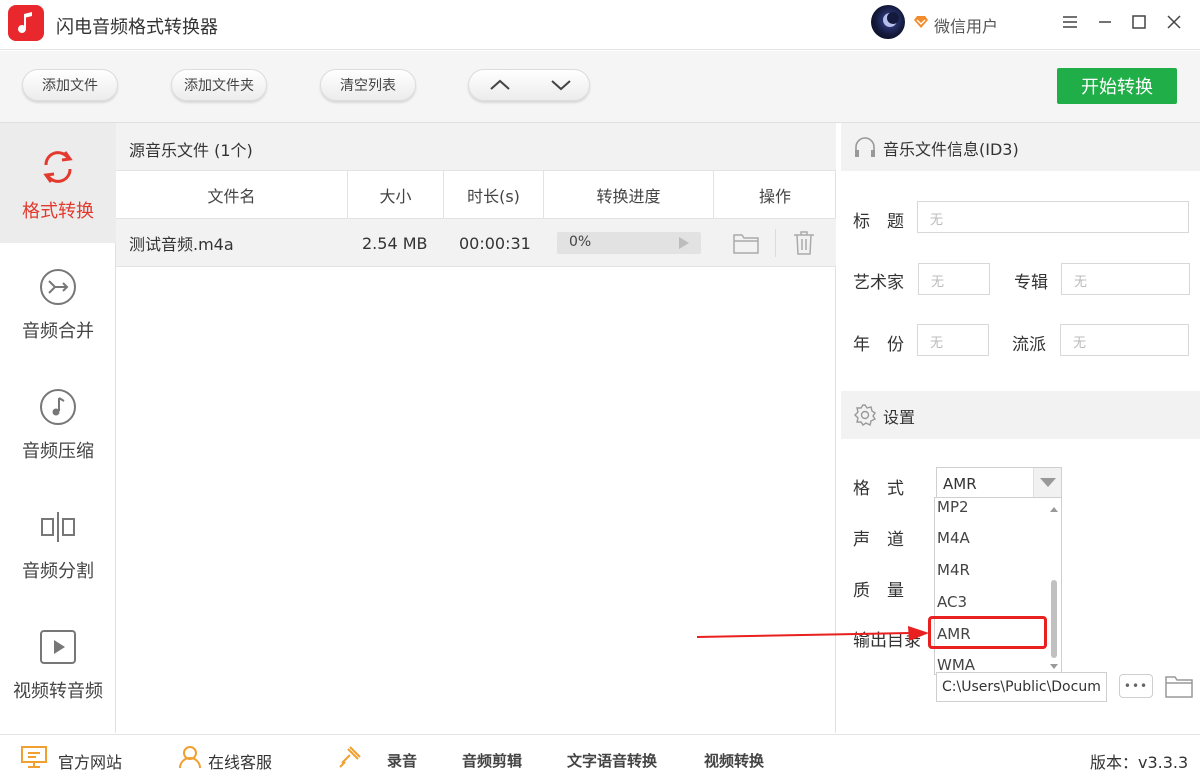 The height and width of the screenshot is (778, 1200). Describe the element at coordinates (58, 331) in the screenshot. I see `sidebar-item-label: 音频合并` at that location.